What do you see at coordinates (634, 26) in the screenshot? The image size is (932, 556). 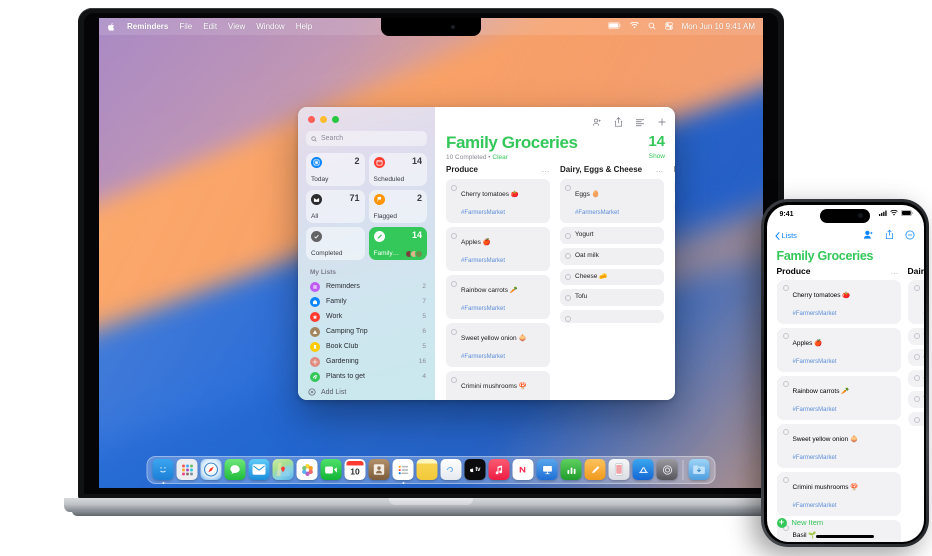 I see `wifi-icon` at bounding box center [634, 26].